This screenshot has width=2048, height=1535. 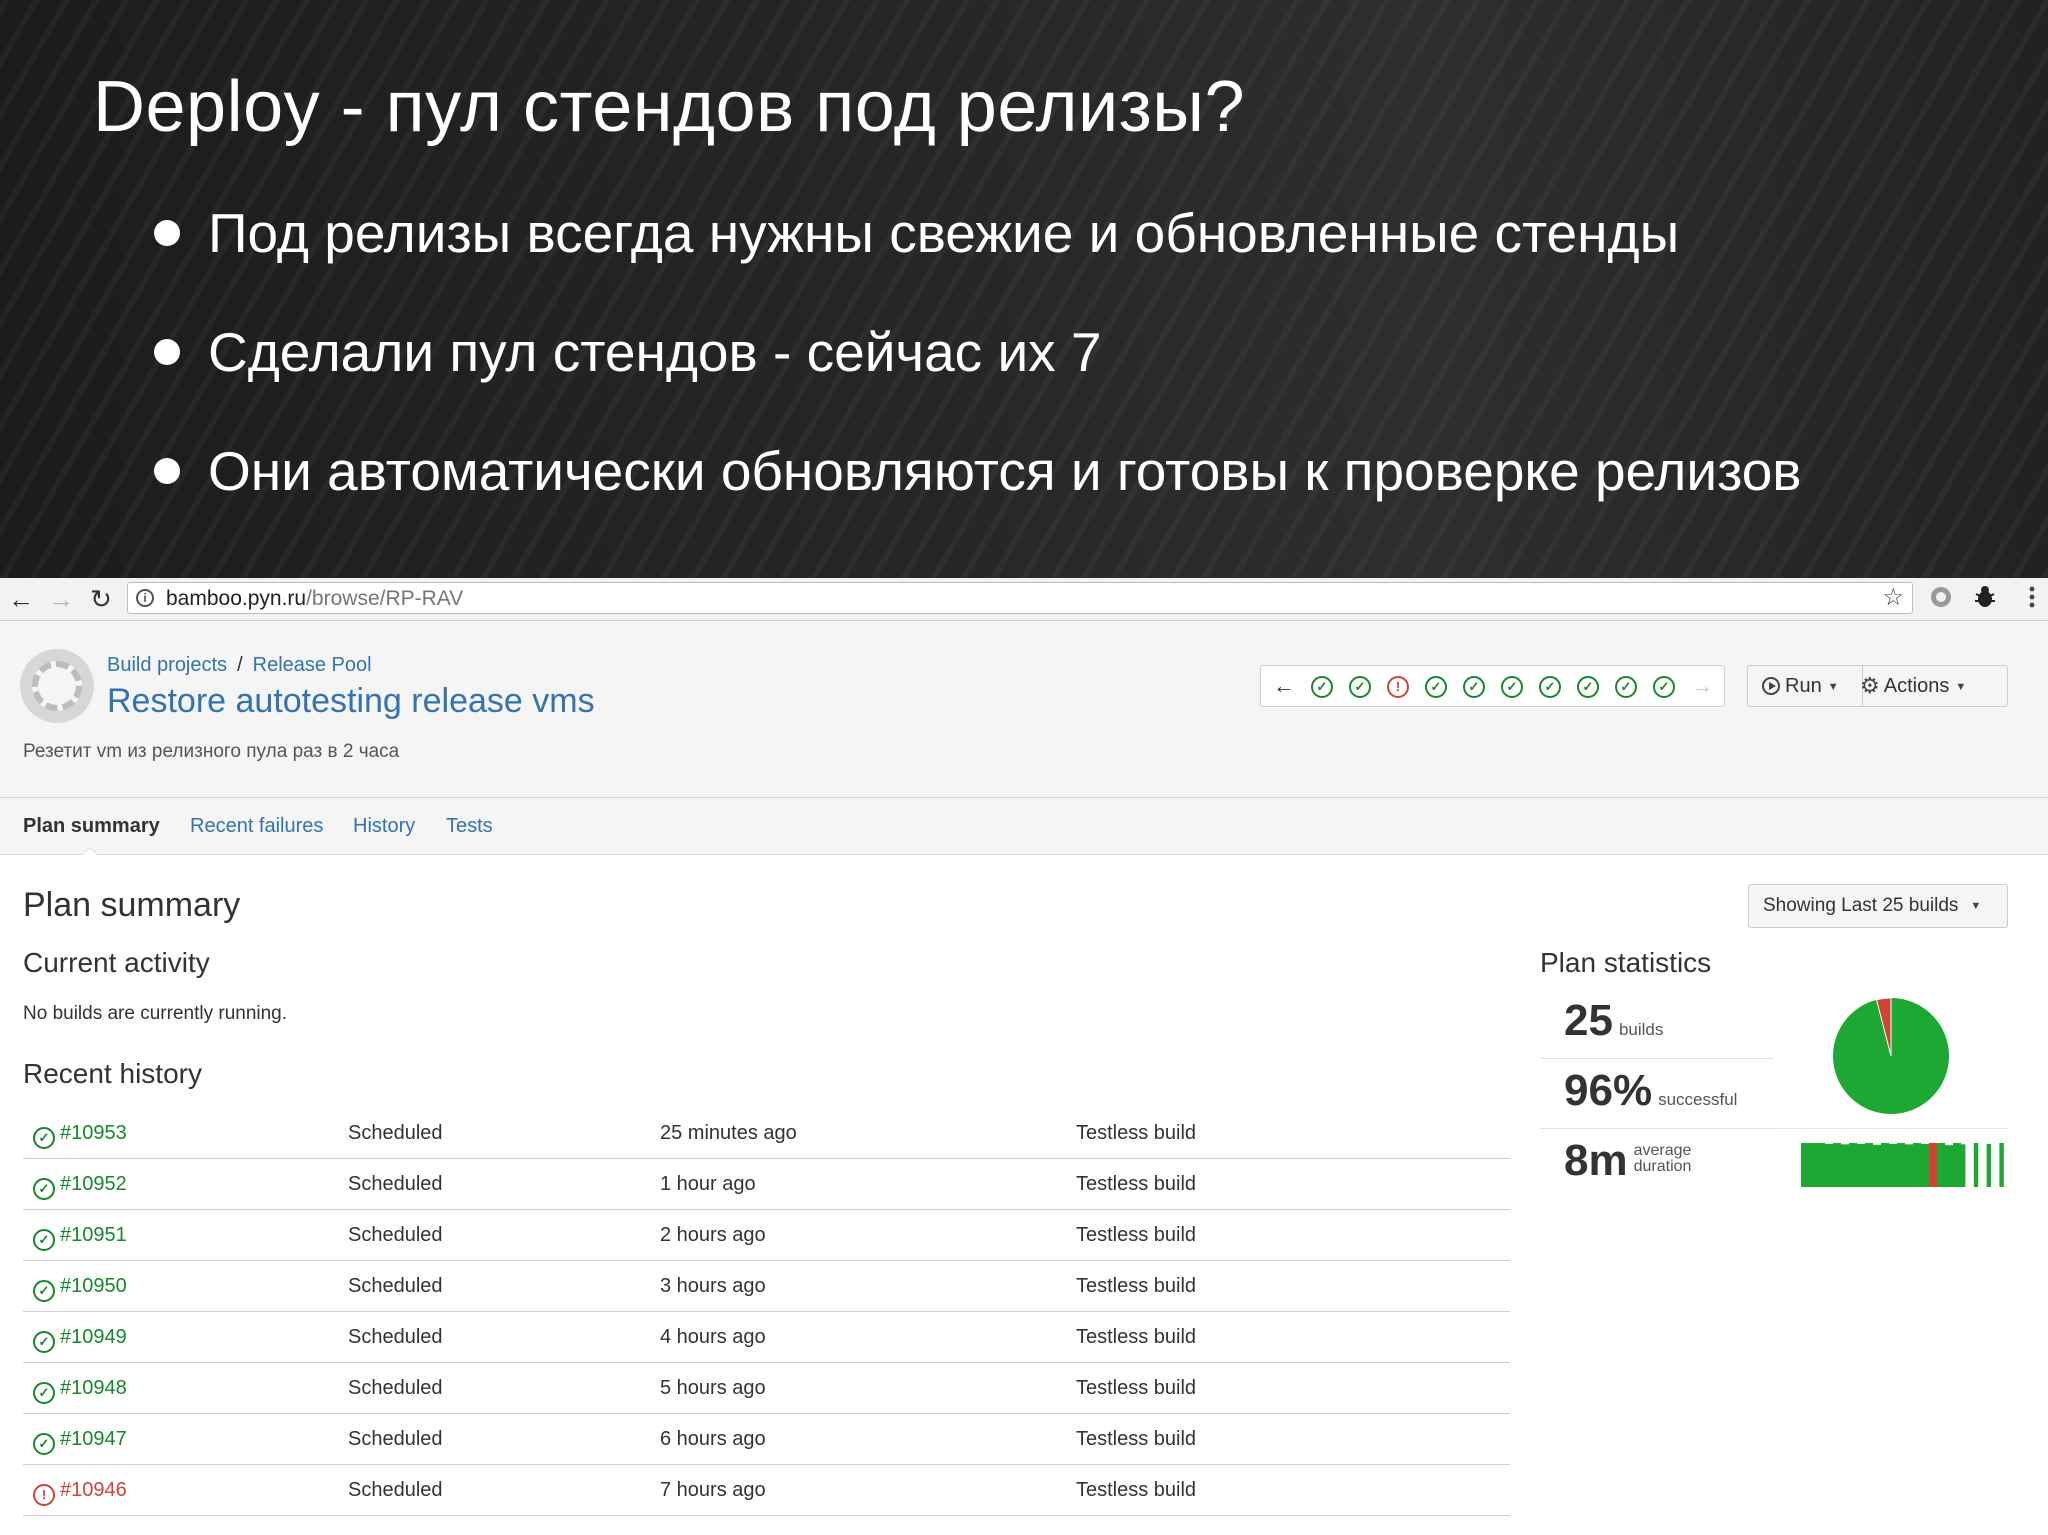 I want to click on build-number-link: ✓ #10949, so click(x=80, y=1338).